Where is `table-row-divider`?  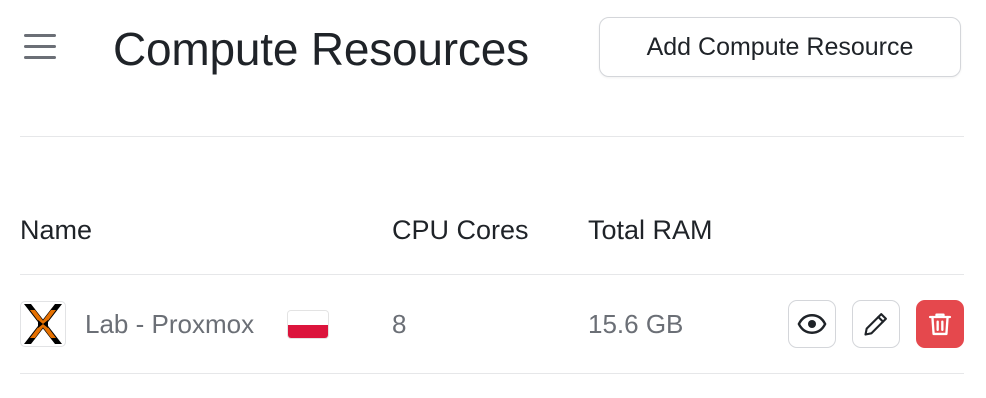 table-row-divider is located at coordinates (492, 373).